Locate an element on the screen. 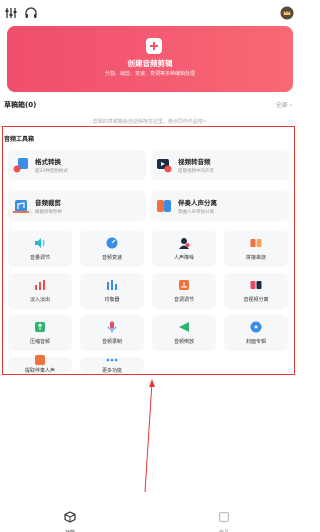 This screenshot has width=320, height=532. nav-tab-works: 作品 is located at coordinates (224, 520).